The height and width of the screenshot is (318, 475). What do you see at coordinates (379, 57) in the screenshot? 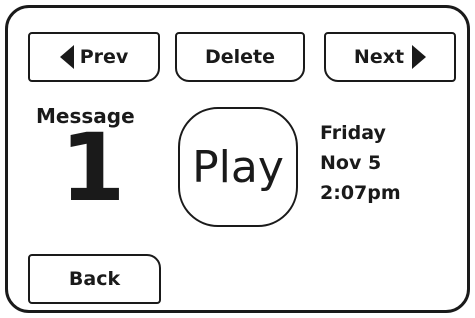
I see `next-button-label: Next` at bounding box center [379, 57].